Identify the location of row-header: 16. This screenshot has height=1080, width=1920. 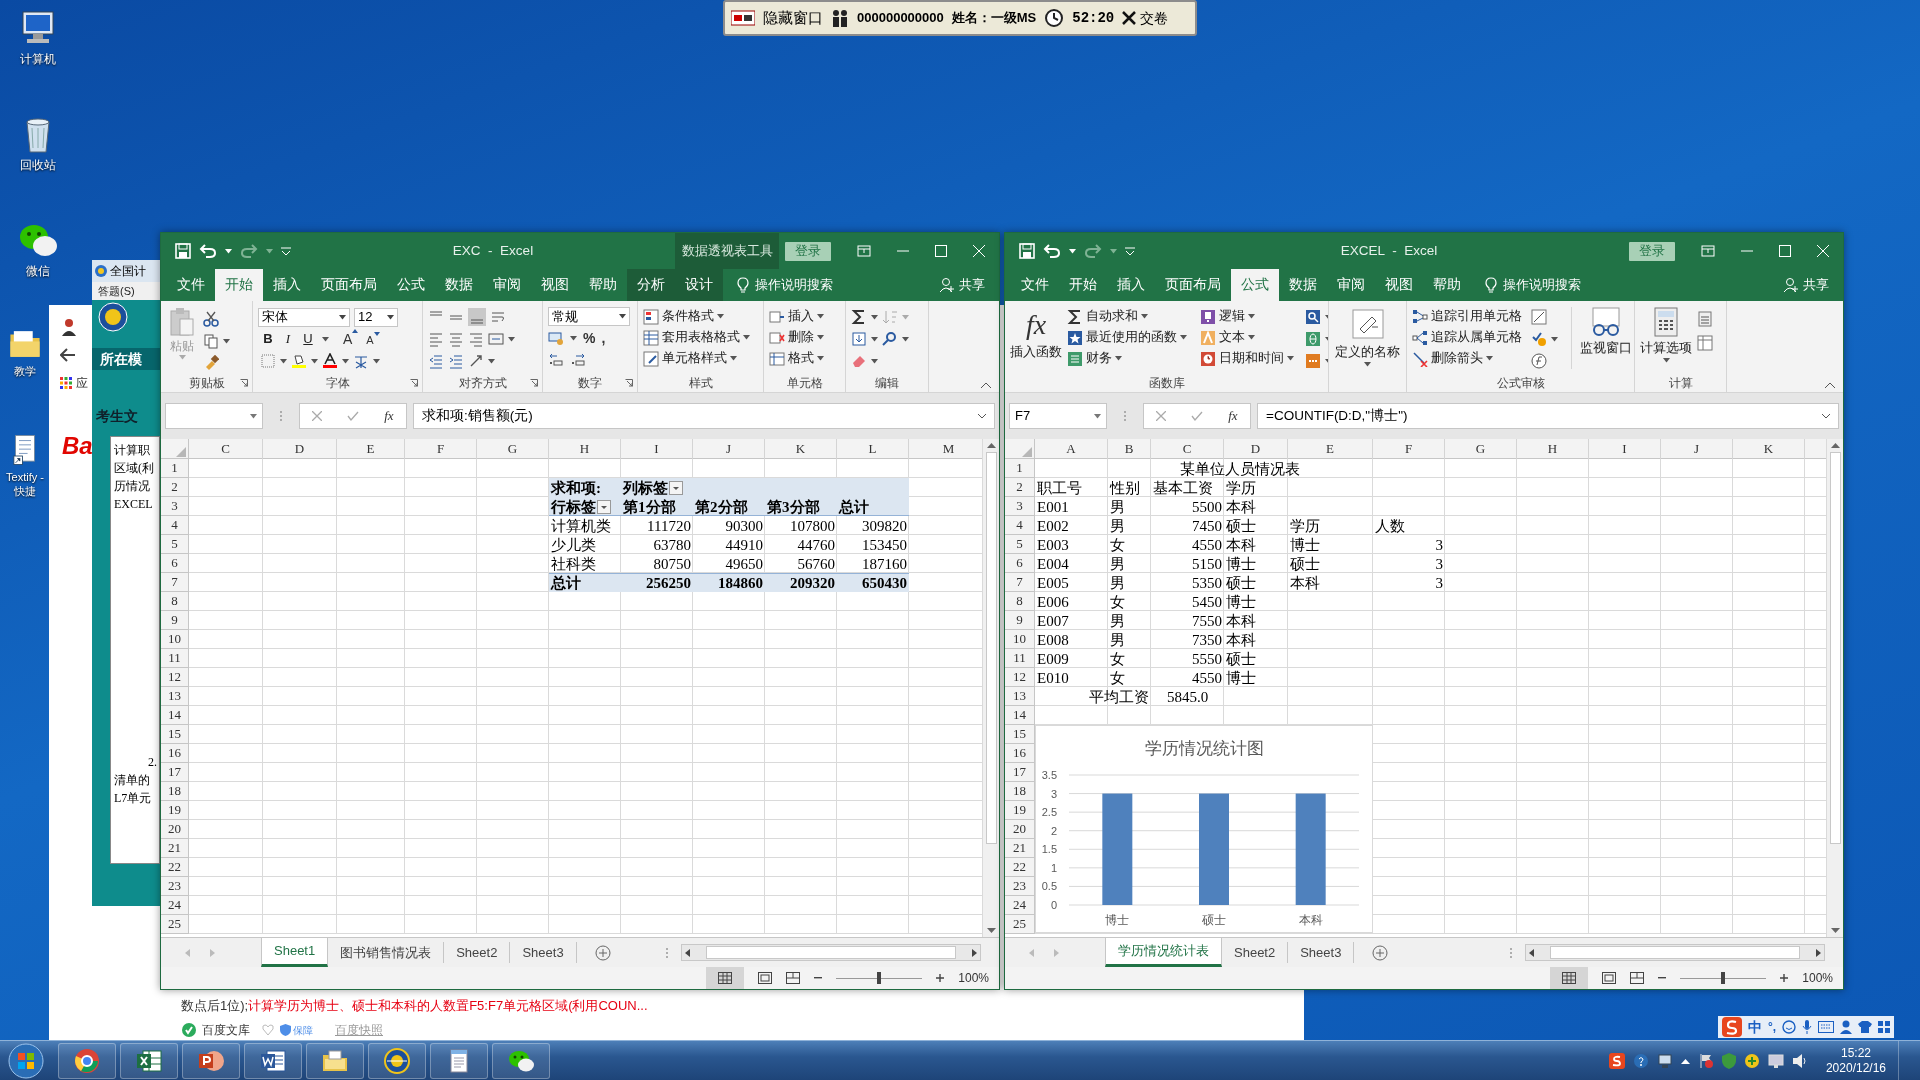
(1020, 753).